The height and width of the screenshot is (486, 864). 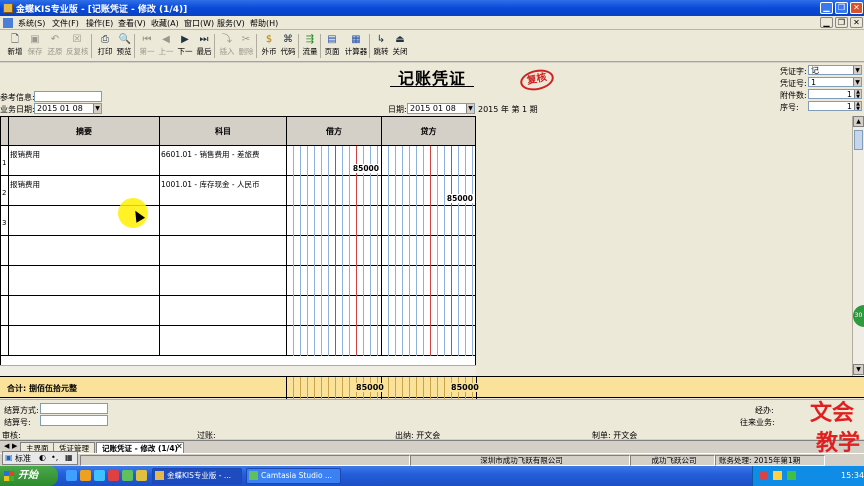 What do you see at coordinates (15, 46) in the screenshot?
I see `toolbar-new-button: 🗋 新增` at bounding box center [15, 46].